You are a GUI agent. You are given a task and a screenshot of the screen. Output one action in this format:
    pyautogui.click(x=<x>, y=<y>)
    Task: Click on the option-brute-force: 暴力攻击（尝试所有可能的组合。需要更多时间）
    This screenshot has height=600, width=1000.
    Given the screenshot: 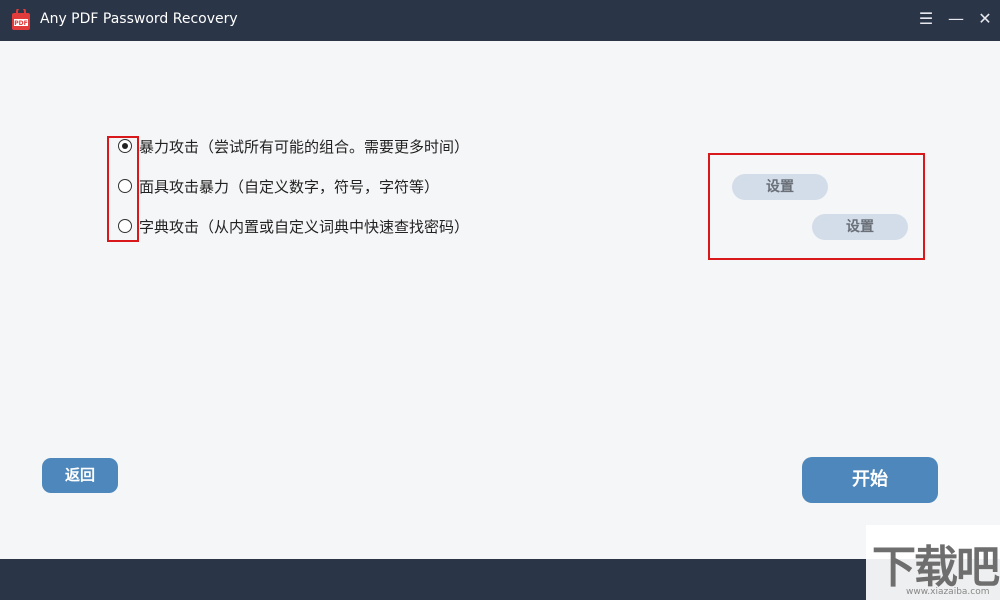 What is the action you would take?
    pyautogui.click(x=293, y=146)
    